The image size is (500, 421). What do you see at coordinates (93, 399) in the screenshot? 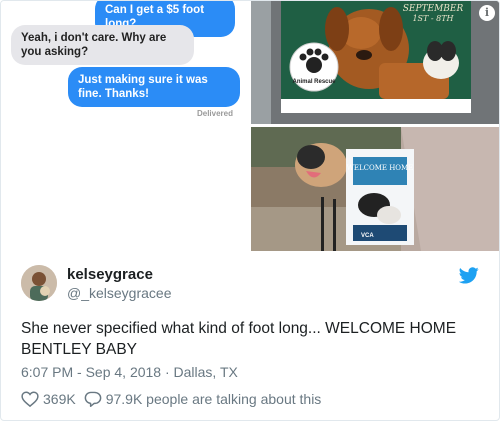
I see `reply-icon` at bounding box center [93, 399].